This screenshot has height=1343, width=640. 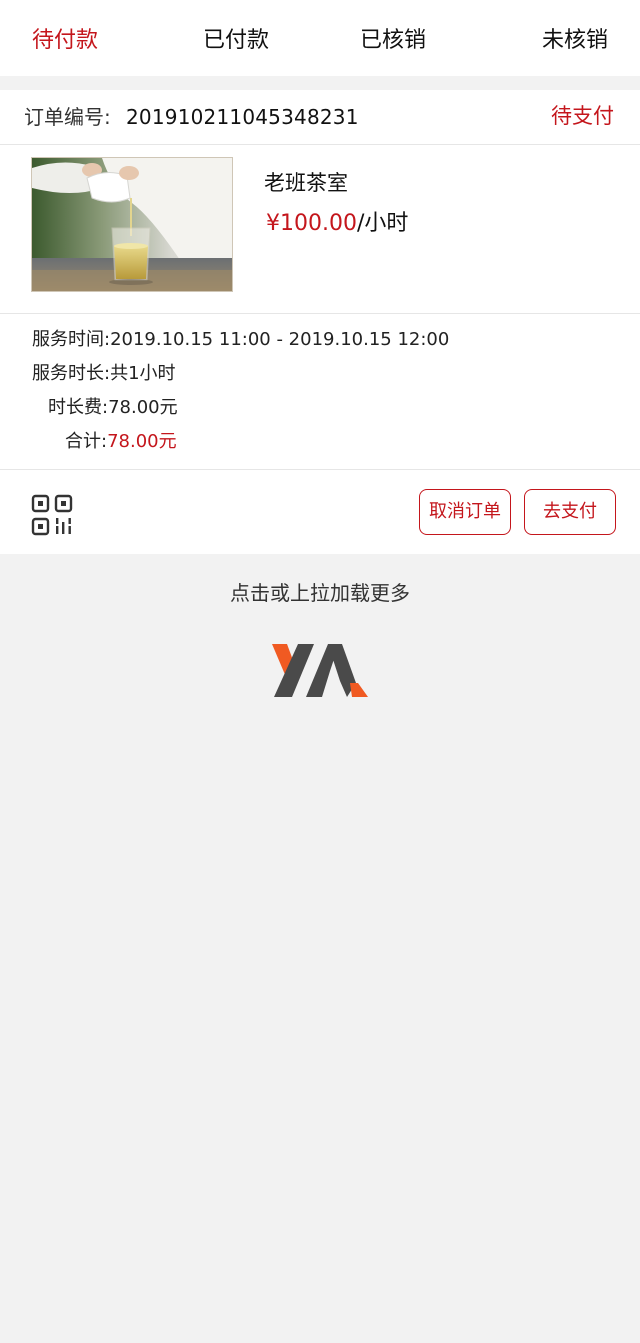 What do you see at coordinates (311, 223) in the screenshot?
I see `price-amount: ¥100.00` at bounding box center [311, 223].